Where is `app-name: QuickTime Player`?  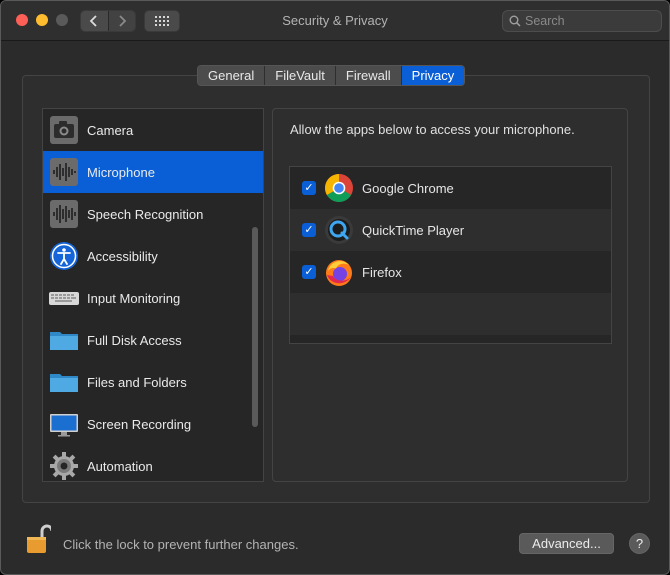
app-name: QuickTime Player is located at coordinates (413, 230).